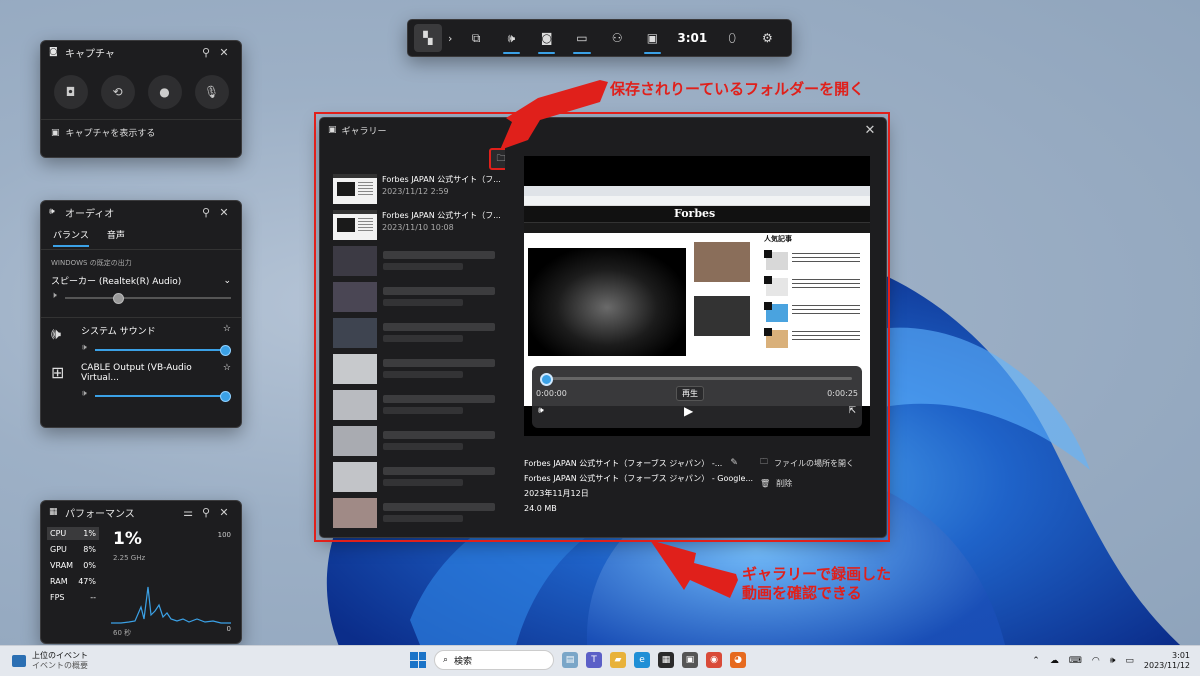 The image size is (1200, 676). What do you see at coordinates (70, 92) in the screenshot?
I see `screenshot-button: ◘` at bounding box center [70, 92].